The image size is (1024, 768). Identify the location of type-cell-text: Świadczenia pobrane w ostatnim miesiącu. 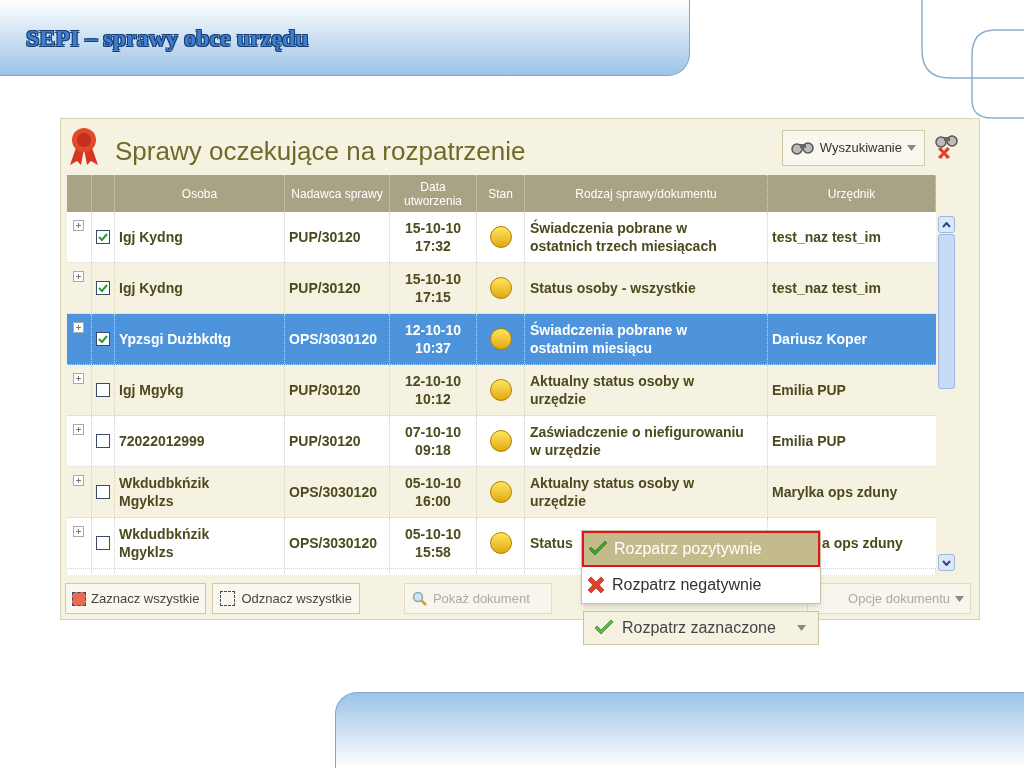
(609, 339).